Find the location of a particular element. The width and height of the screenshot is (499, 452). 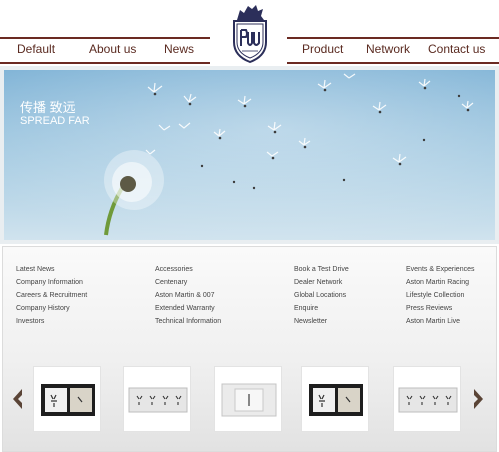

chevron-left-icon is located at coordinates (17, 399).